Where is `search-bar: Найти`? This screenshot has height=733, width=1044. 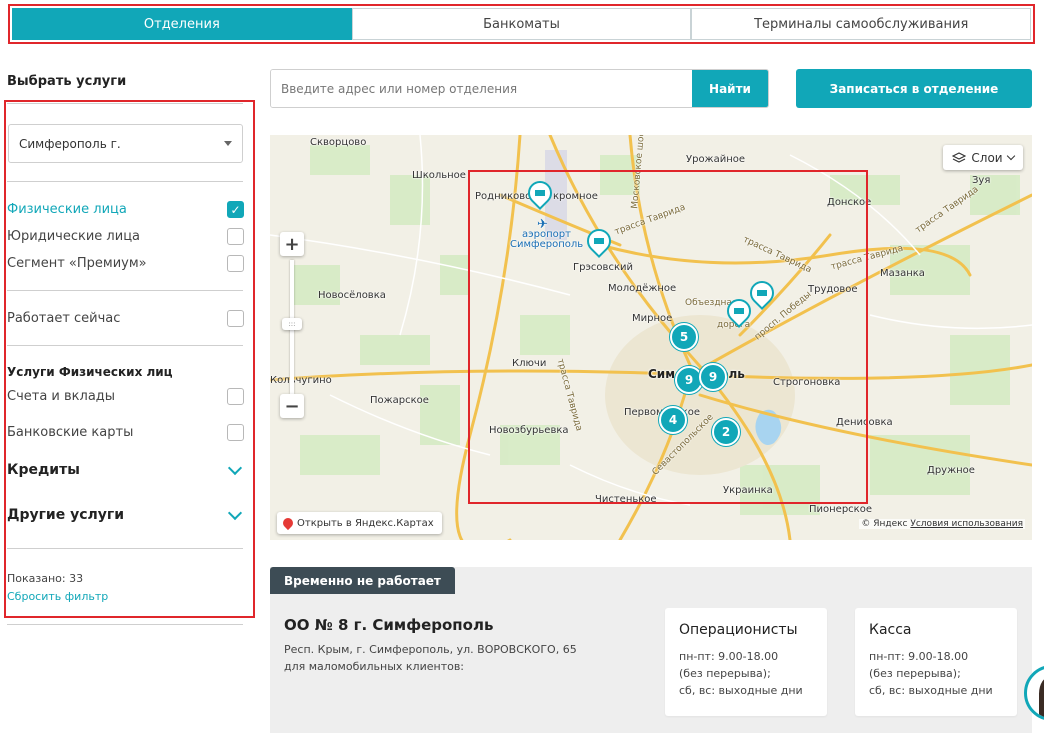 search-bar: Найти is located at coordinates (519, 88).